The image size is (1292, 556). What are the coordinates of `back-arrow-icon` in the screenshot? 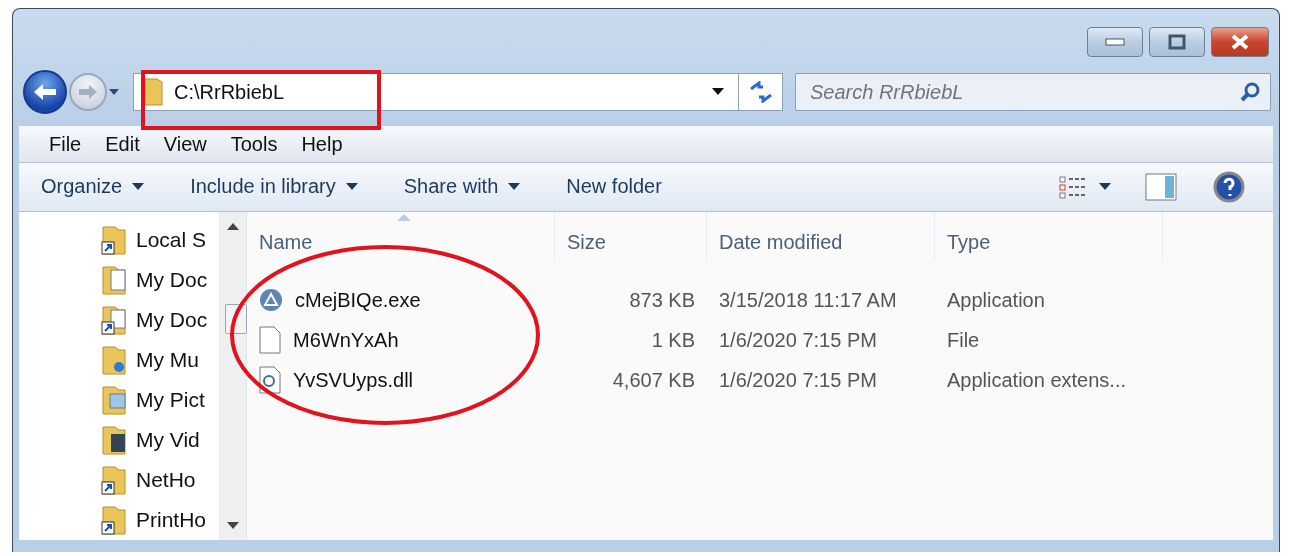 It's located at (45, 92).